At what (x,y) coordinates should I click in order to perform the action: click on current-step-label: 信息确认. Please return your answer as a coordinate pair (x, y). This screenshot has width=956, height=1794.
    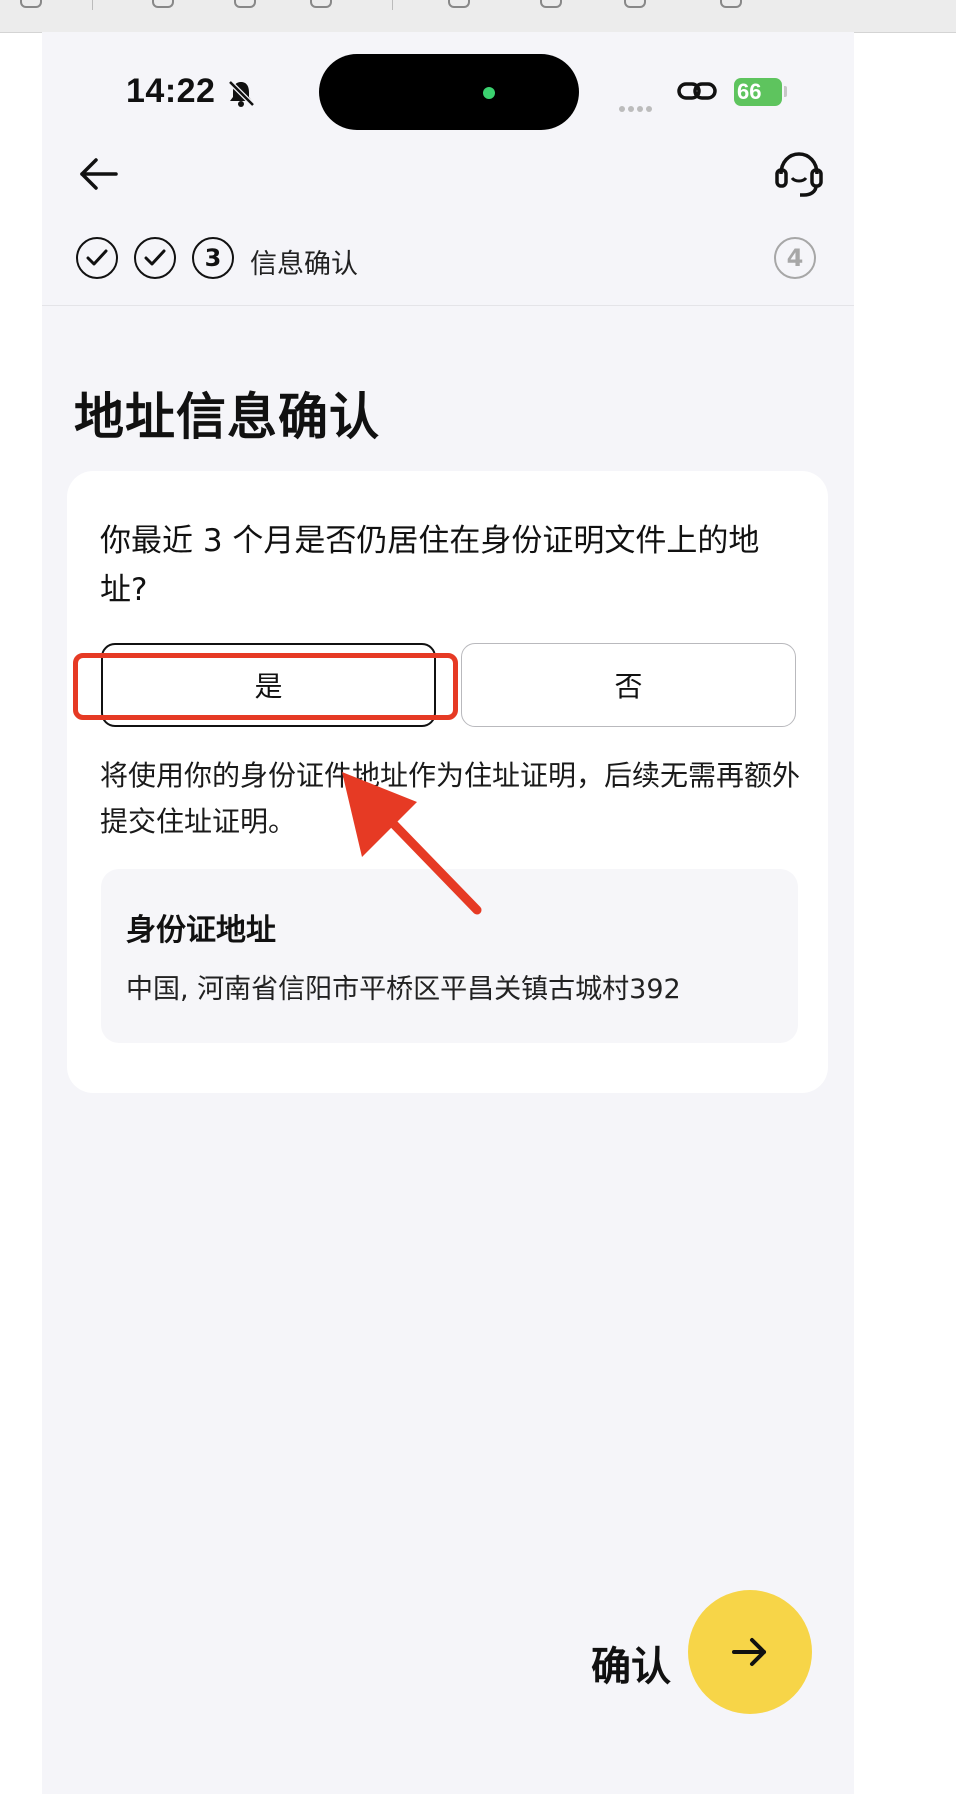
    Looking at the image, I should click on (304, 264).